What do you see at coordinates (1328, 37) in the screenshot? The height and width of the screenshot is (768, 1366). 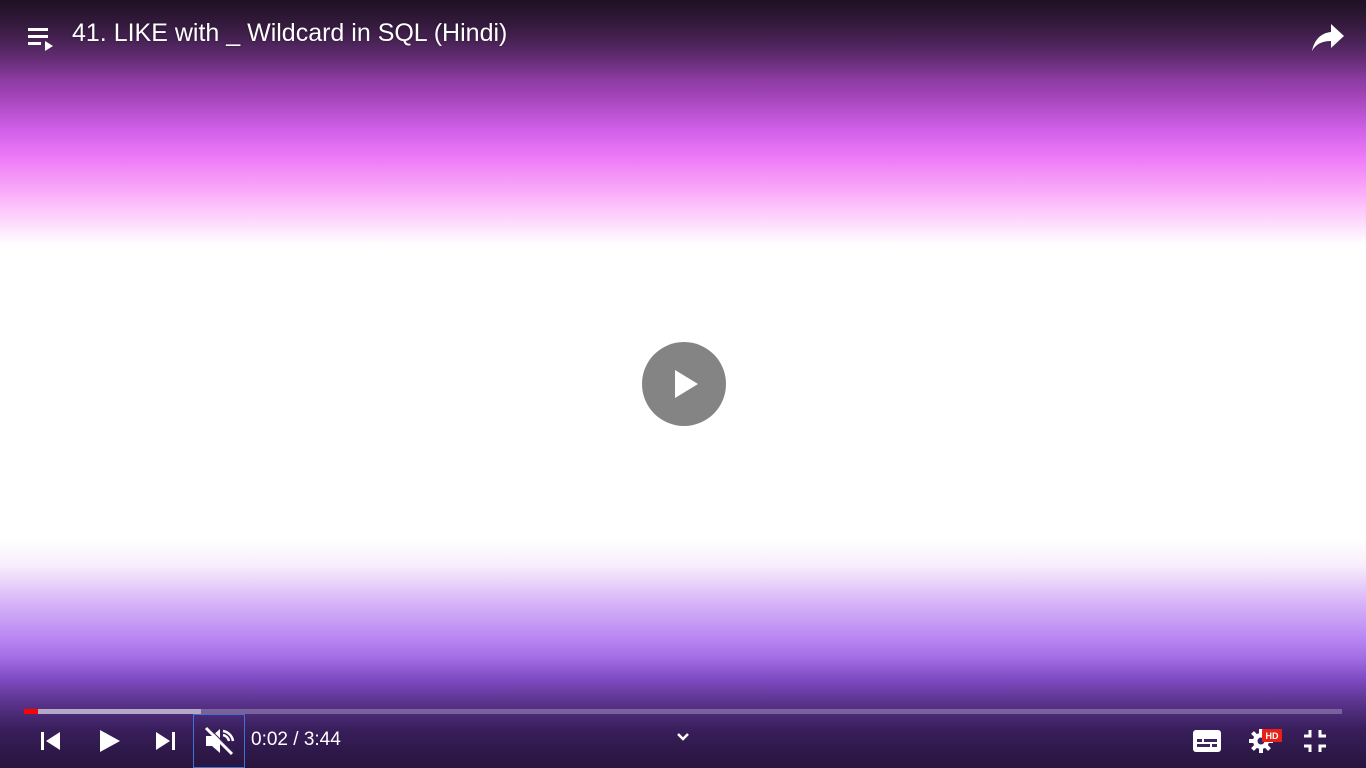 I see `share-arrow-icon` at bounding box center [1328, 37].